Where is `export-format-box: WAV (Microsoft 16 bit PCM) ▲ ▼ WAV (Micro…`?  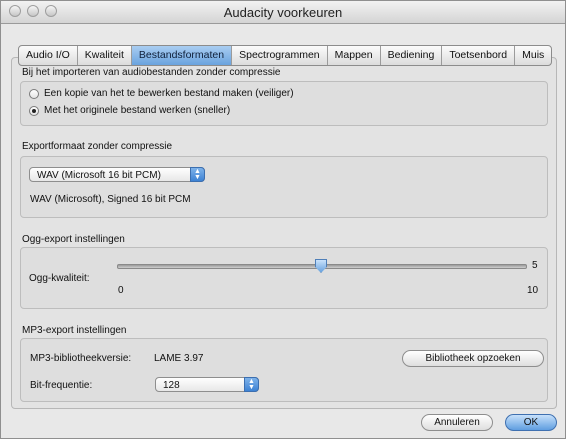 export-format-box: WAV (Microsoft 16 bit PCM) ▲ ▼ WAV (Micro… is located at coordinates (284, 187).